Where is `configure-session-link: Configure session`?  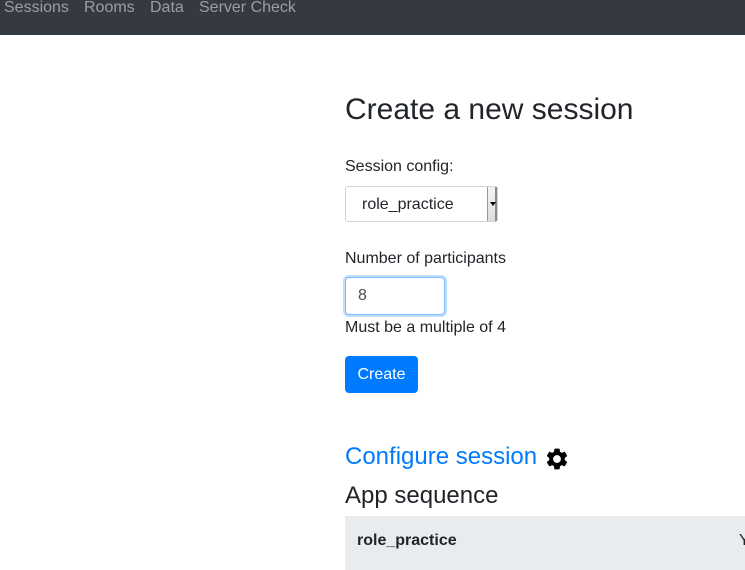
configure-session-link: Configure session is located at coordinates (441, 457).